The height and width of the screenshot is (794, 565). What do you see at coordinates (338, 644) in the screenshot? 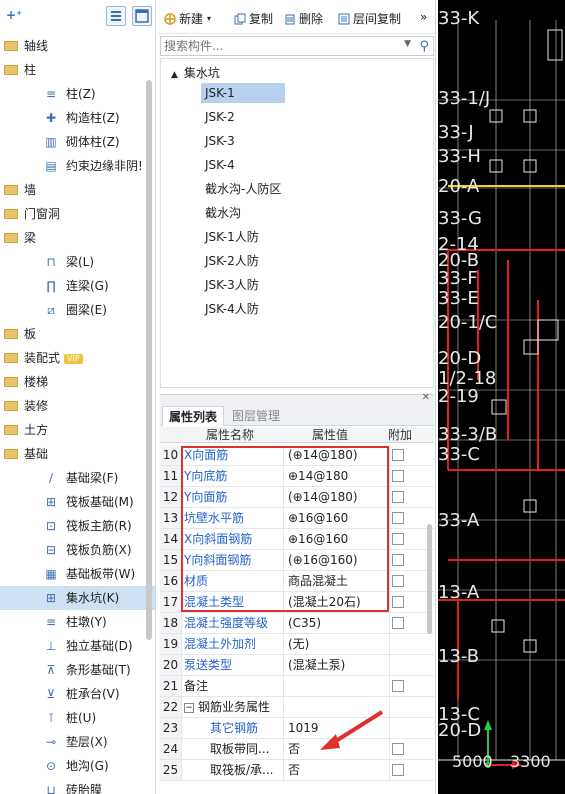
I see `property-value: (无)` at bounding box center [338, 644].